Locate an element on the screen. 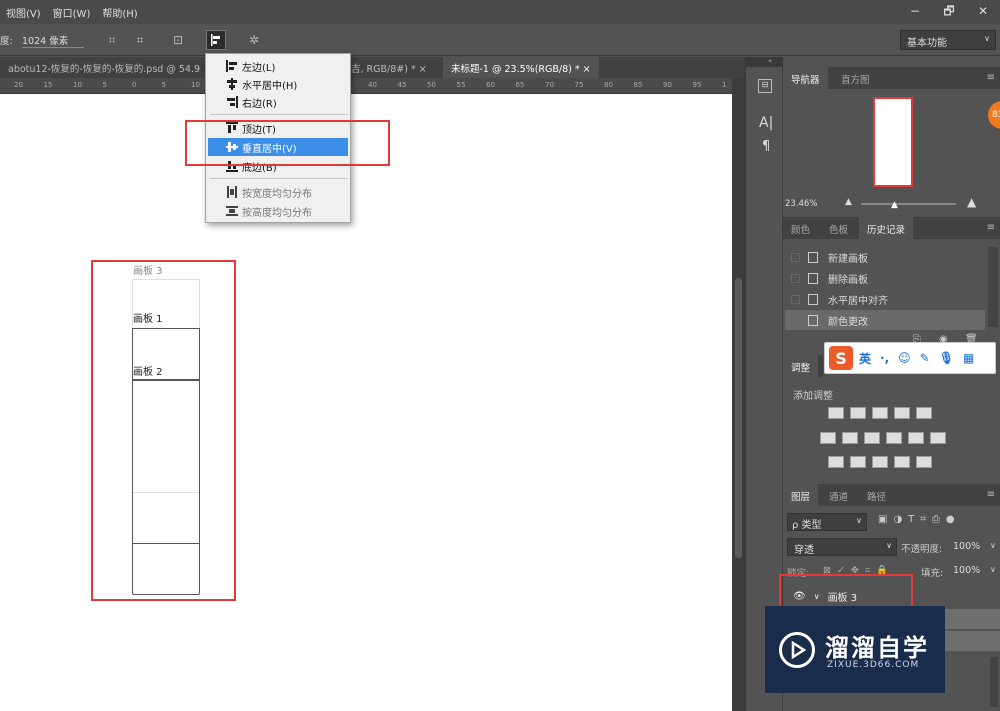 This screenshot has height=711, width=1000. navigator-tabs: 导航器 直方图 ≡ is located at coordinates (891, 78).